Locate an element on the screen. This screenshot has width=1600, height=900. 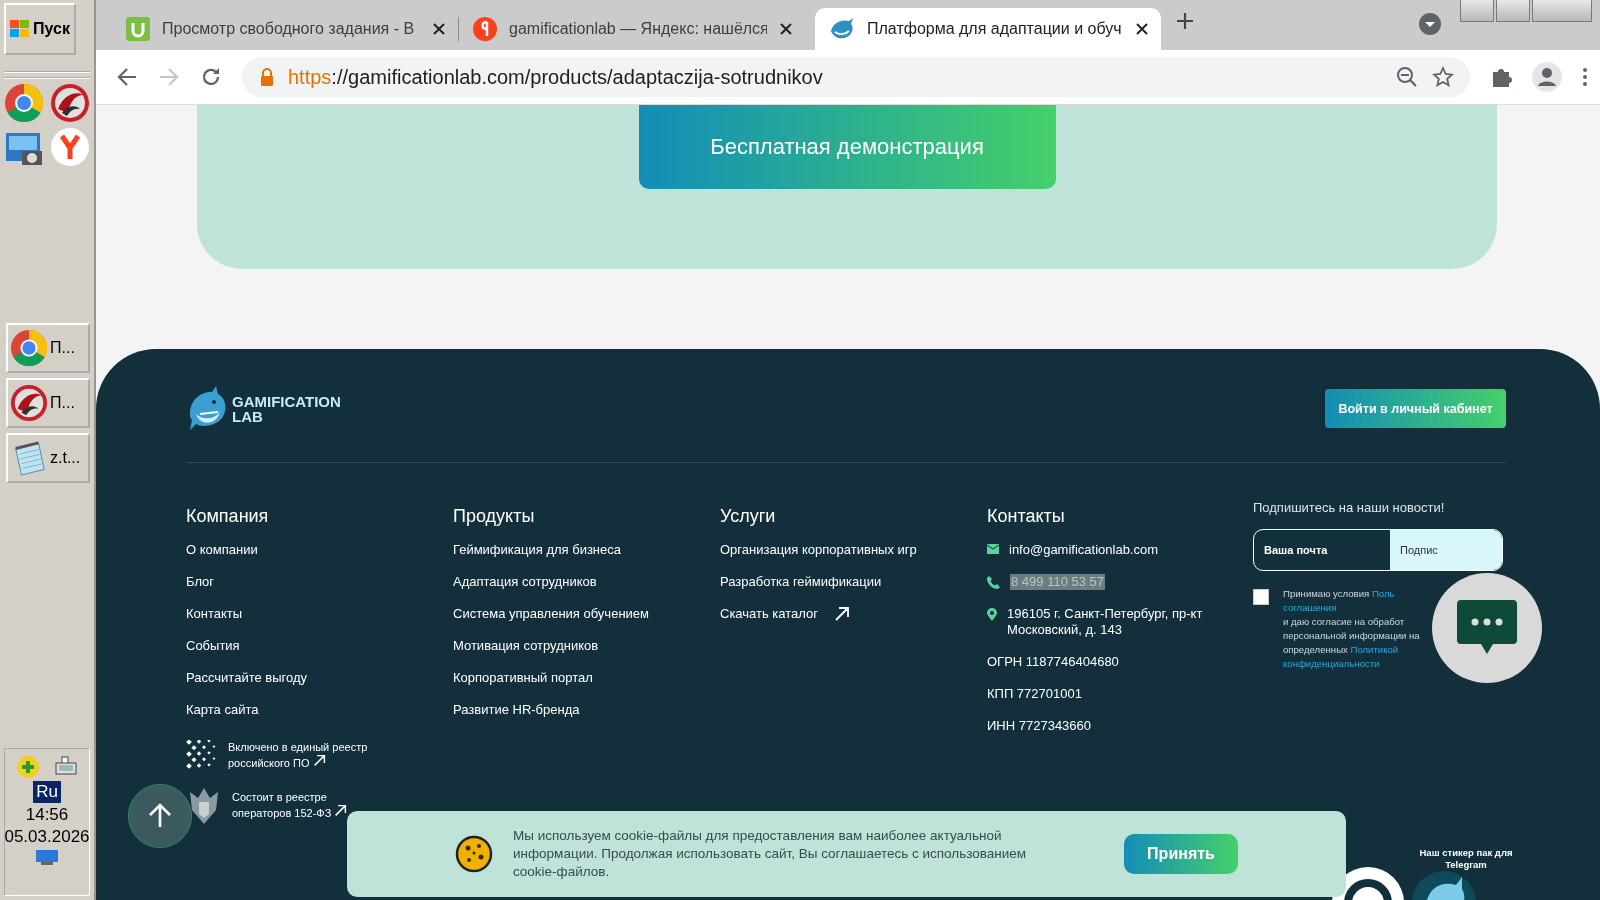
footer-link: Система управления обучением is located at coordinates (551, 622).